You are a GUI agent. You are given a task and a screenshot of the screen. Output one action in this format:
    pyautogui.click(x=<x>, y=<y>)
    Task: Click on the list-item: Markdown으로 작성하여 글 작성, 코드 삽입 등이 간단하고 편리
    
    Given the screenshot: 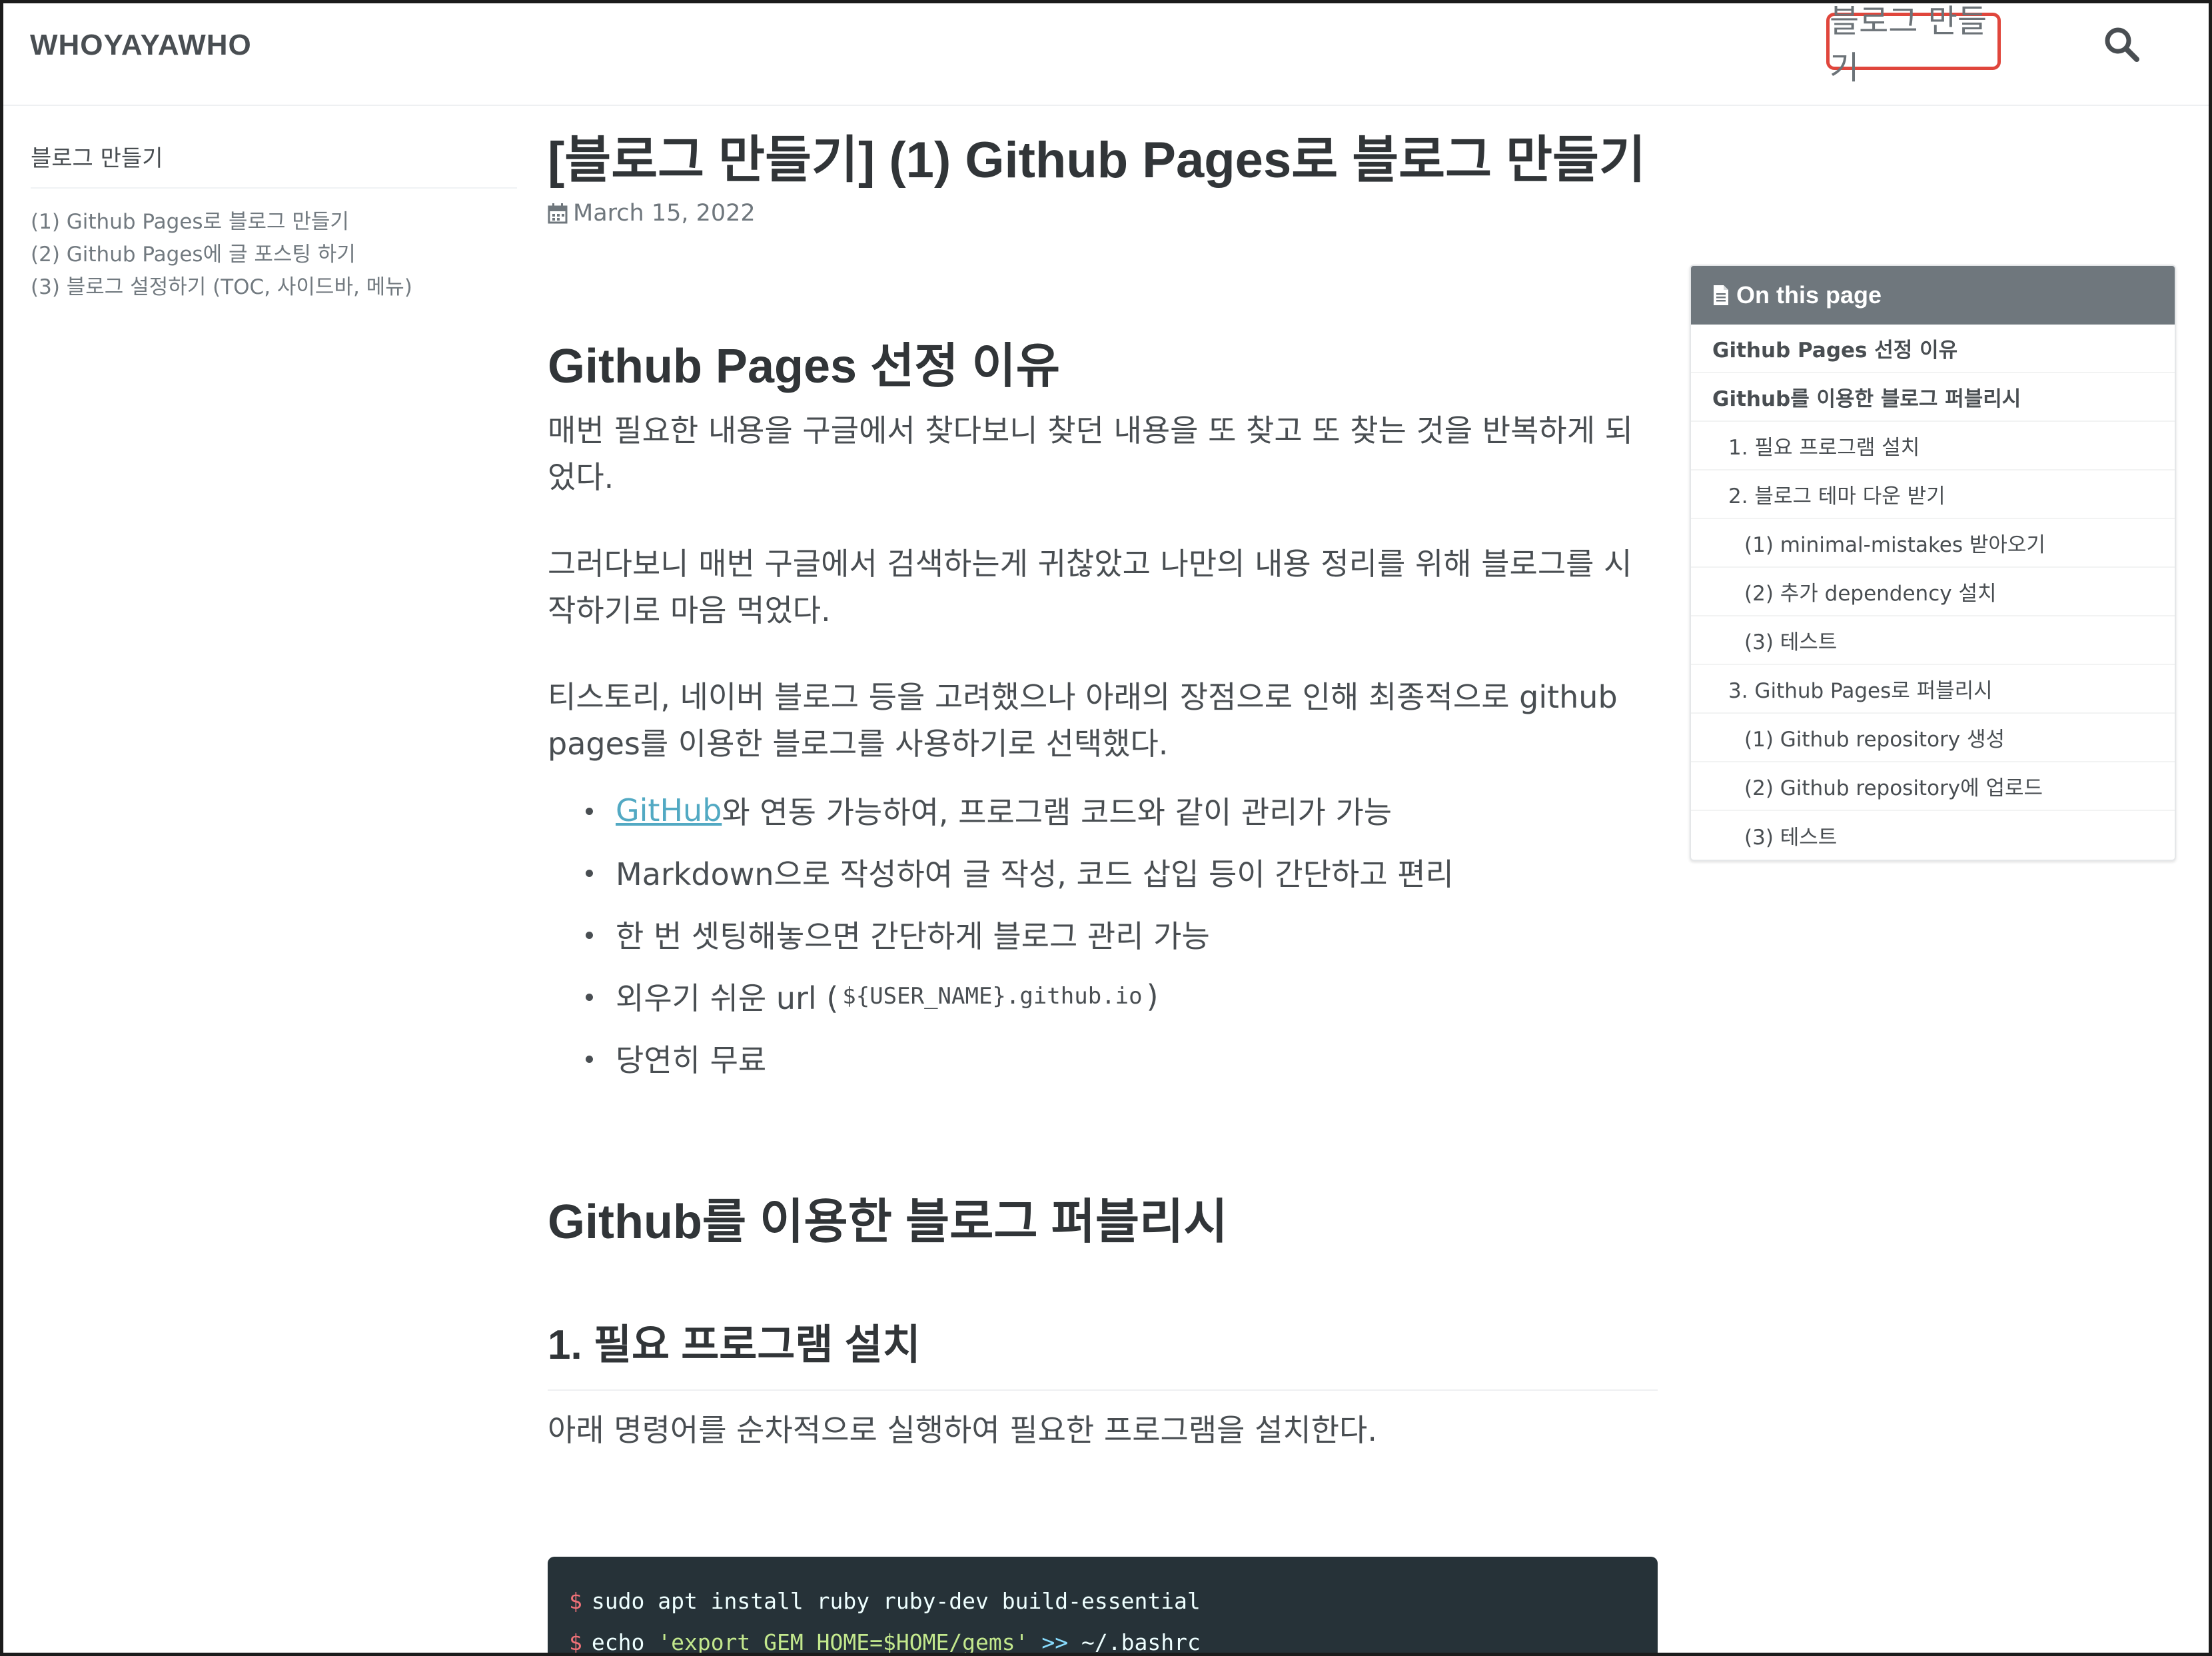 What is the action you would take?
    pyautogui.click(x=1103, y=872)
    